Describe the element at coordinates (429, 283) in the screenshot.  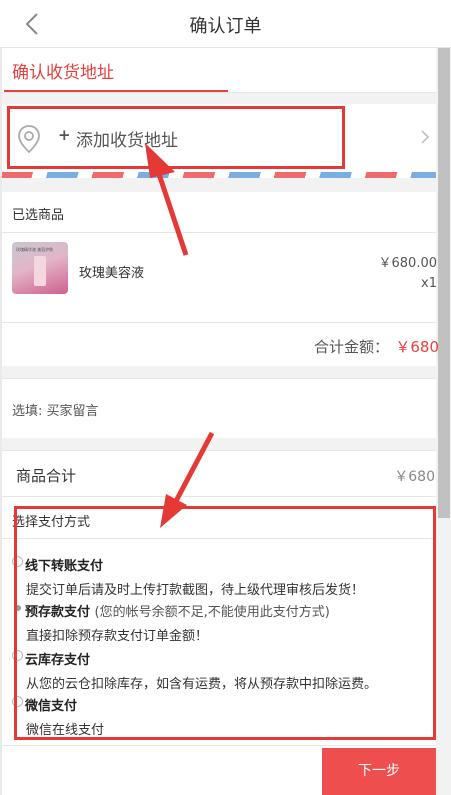
I see `product-quantity: x1` at that location.